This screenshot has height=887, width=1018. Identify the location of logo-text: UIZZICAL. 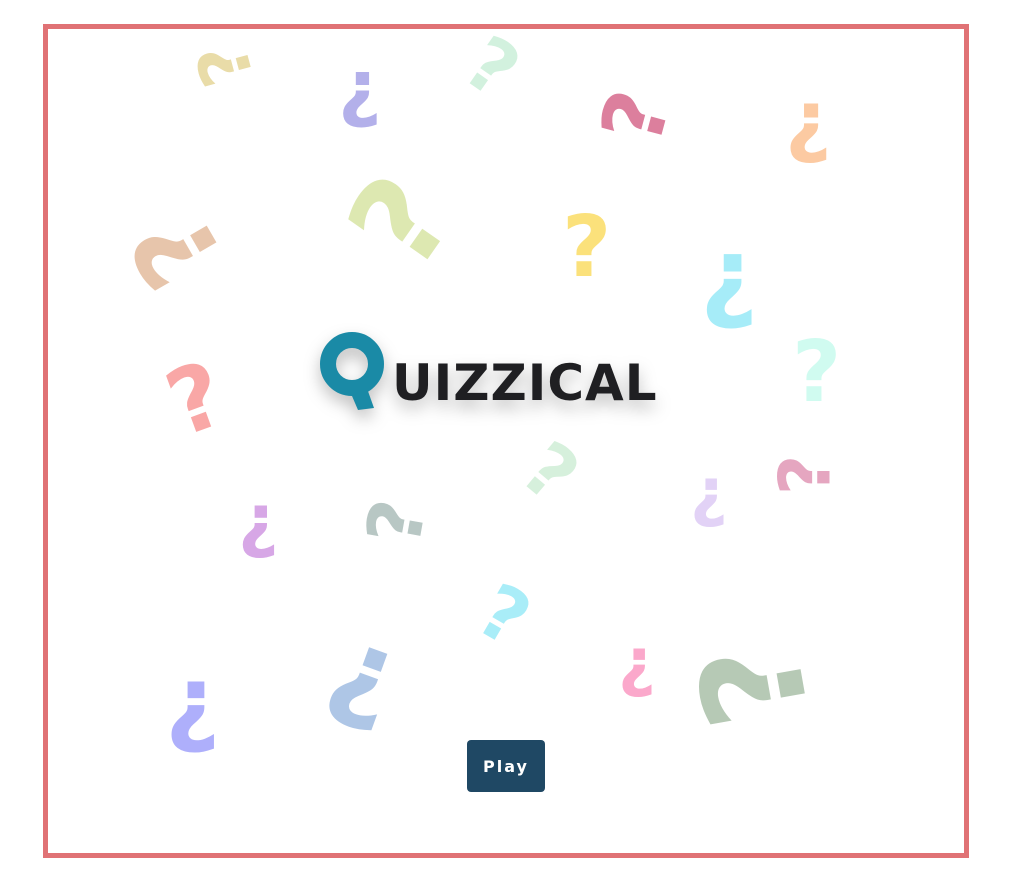
(525, 383).